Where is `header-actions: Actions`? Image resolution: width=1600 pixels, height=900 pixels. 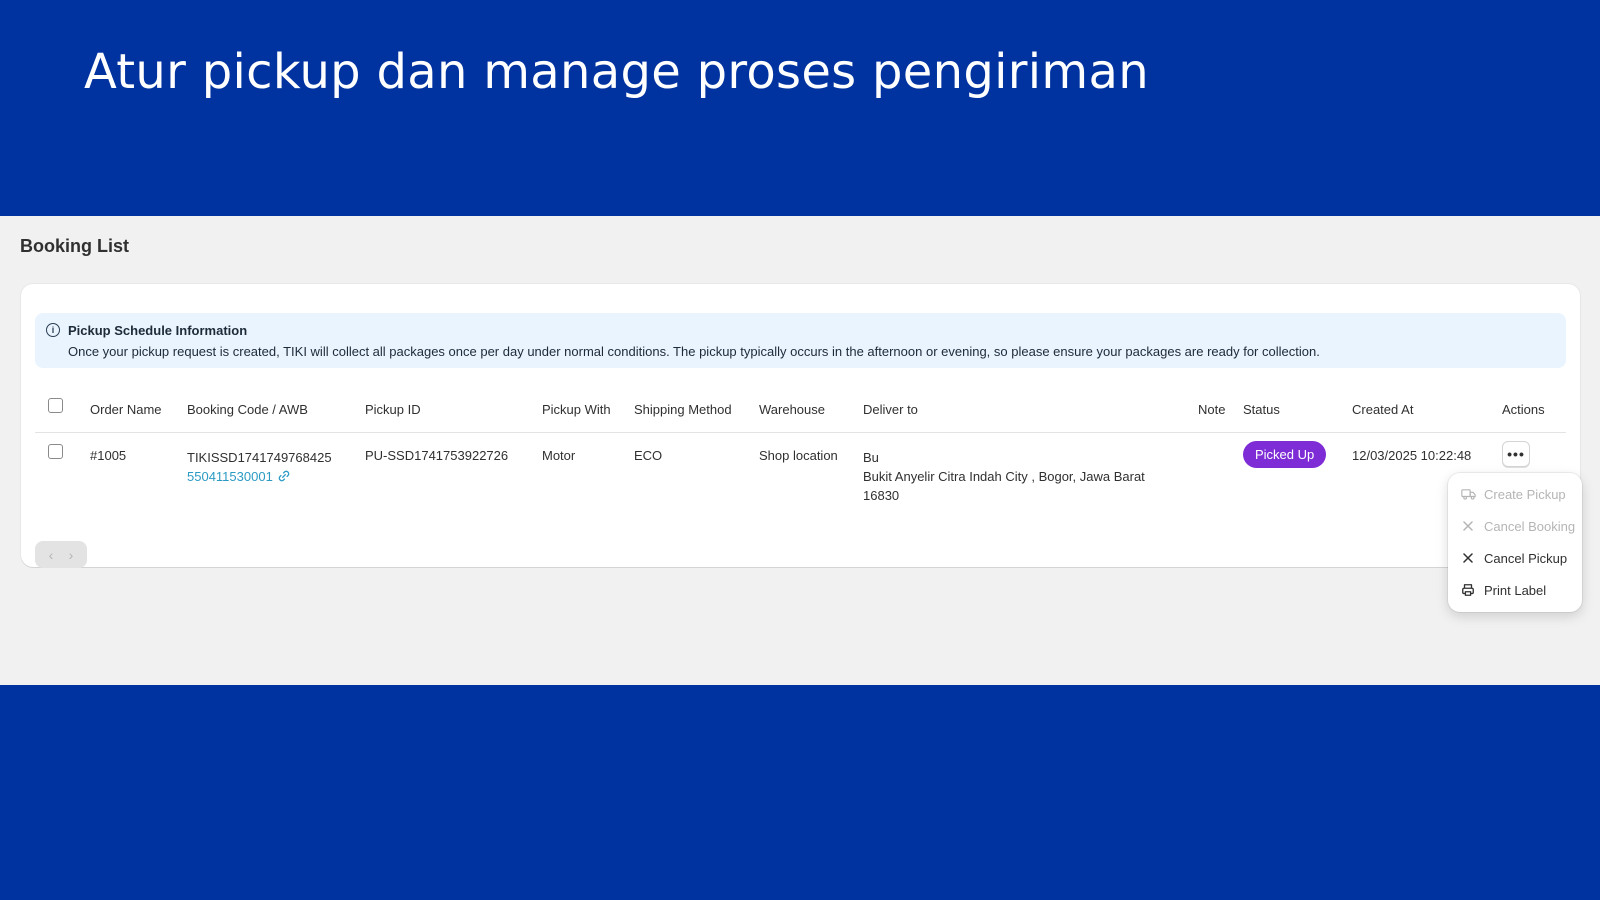
header-actions: Actions is located at coordinates (1523, 409).